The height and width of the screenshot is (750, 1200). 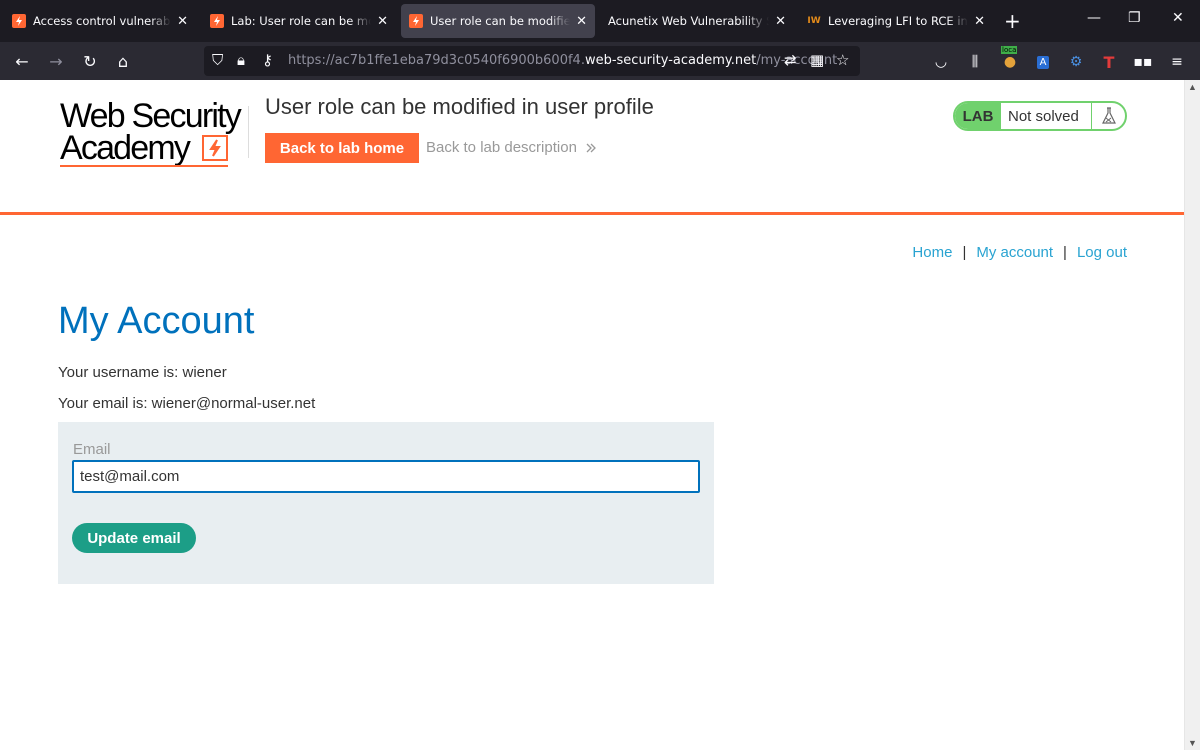 I want to click on double-chevron-right-icon, so click(x=591, y=148).